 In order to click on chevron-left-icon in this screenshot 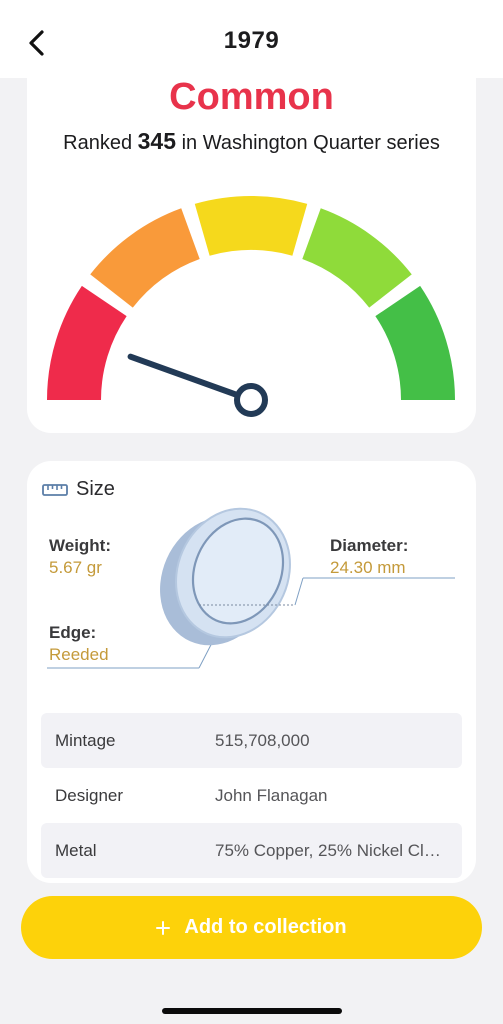, I will do `click(36, 43)`.